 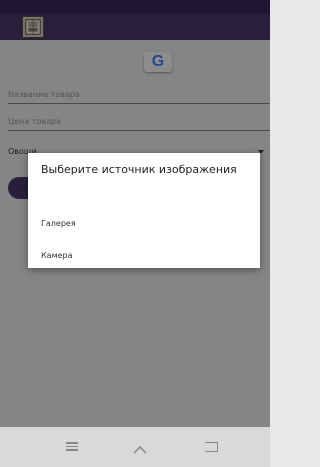 I want to click on menu-icon, so click(x=72, y=446).